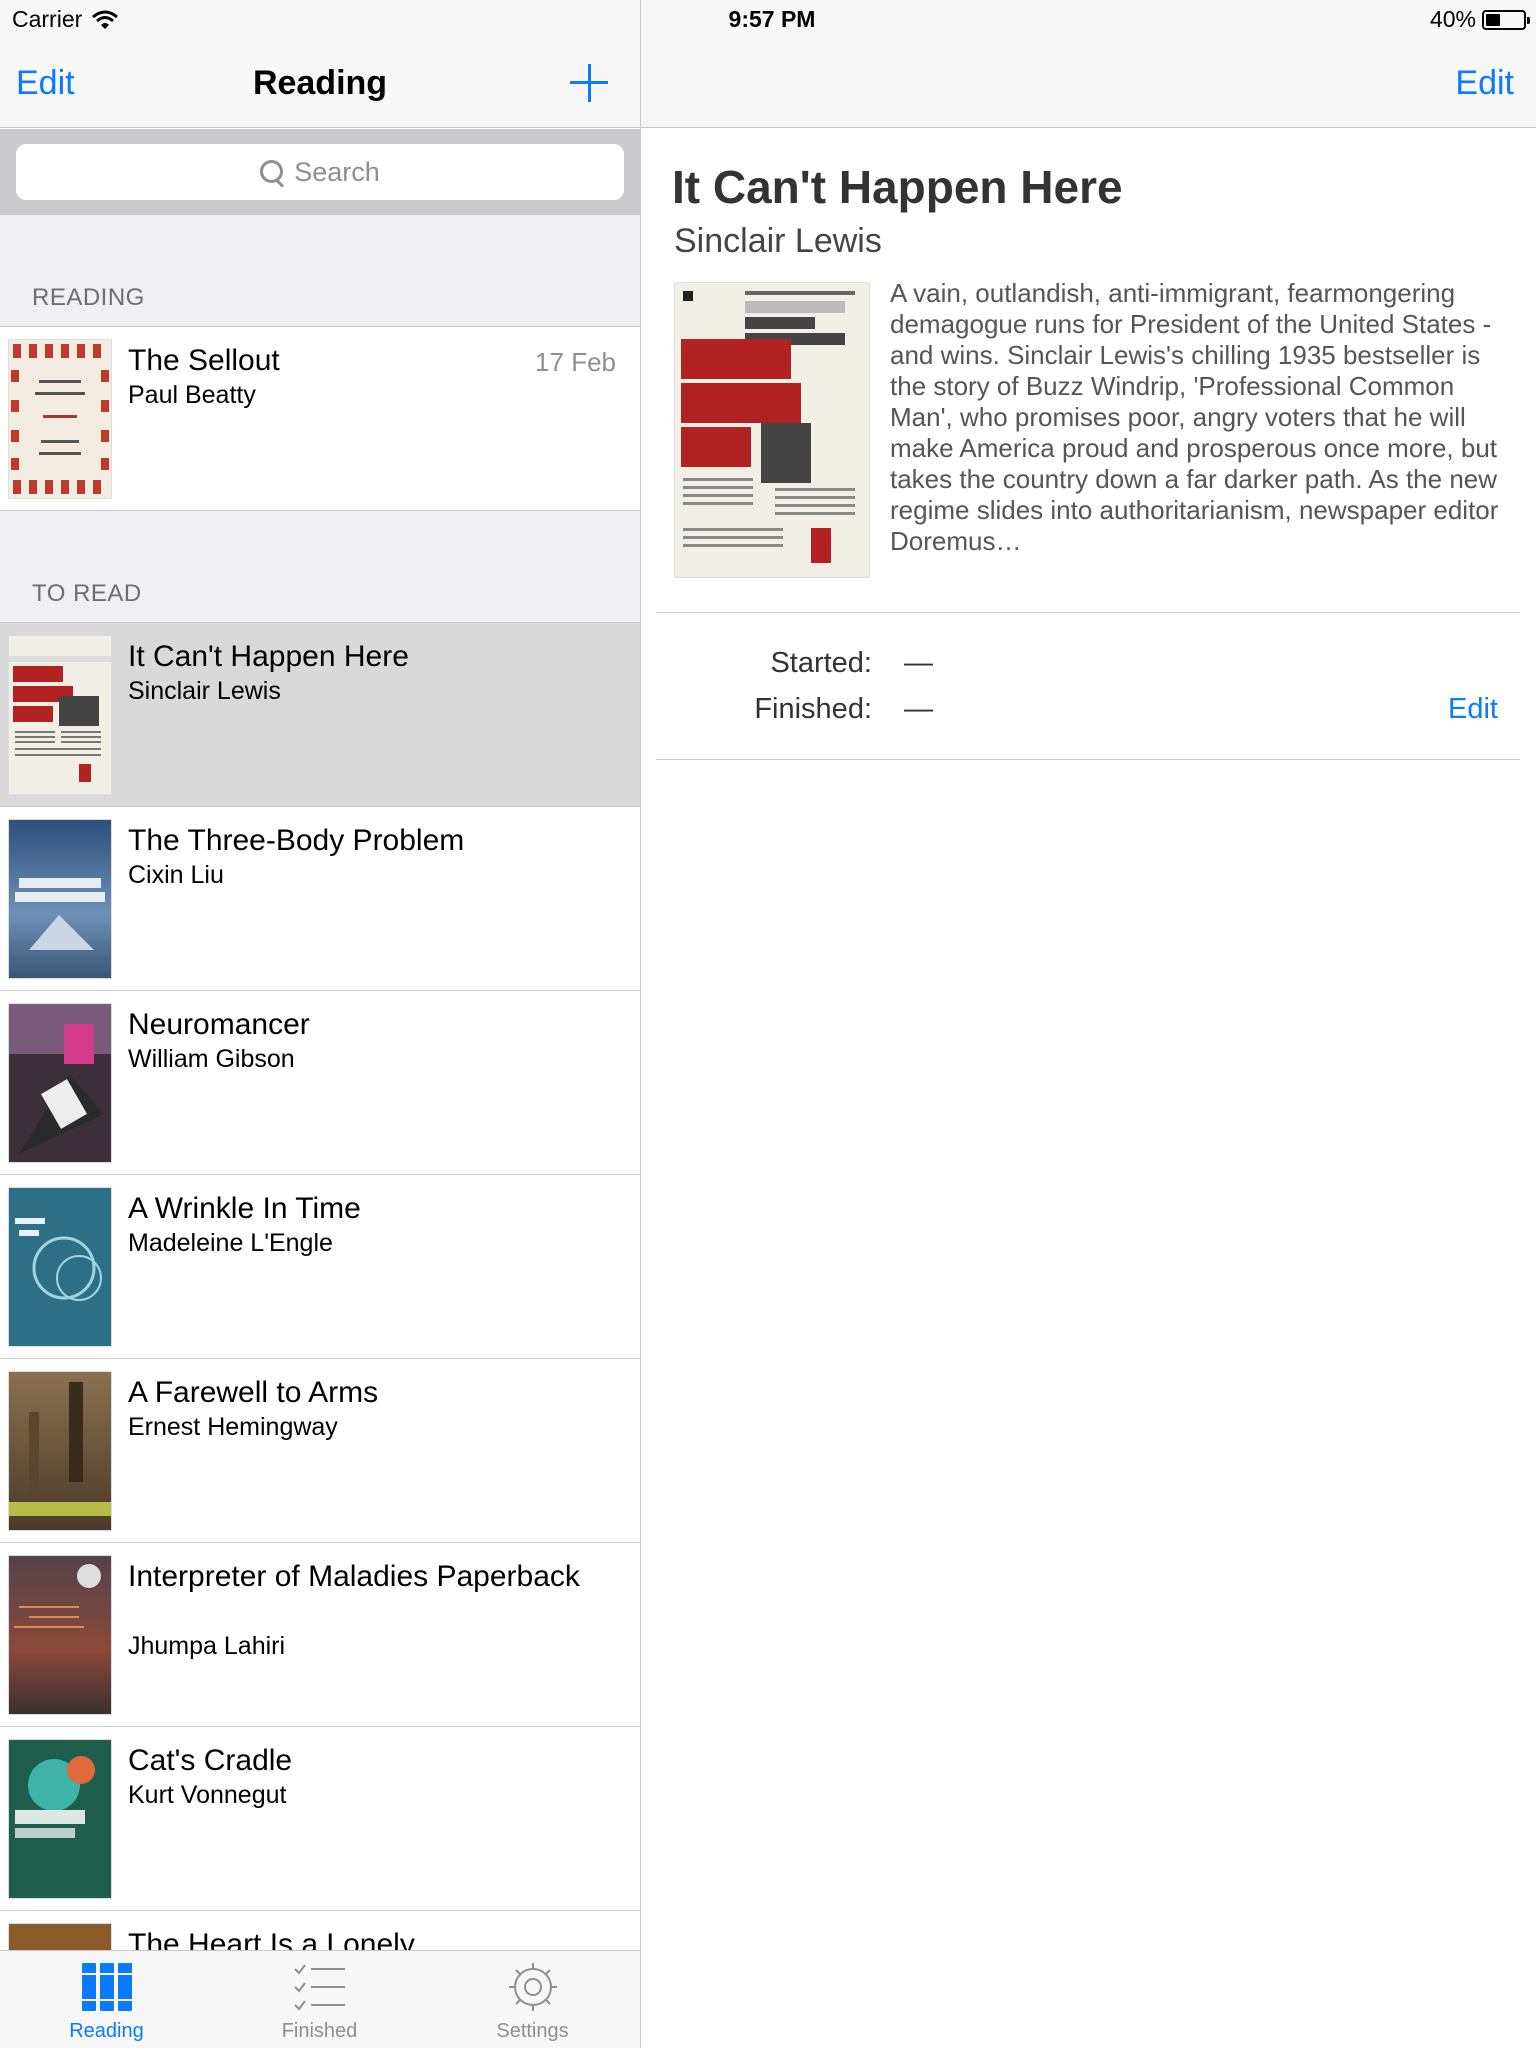 Image resolution: width=1536 pixels, height=2048 pixels. Describe the element at coordinates (207, 1795) in the screenshot. I see `book-author: Kurt Vonnegut` at that location.